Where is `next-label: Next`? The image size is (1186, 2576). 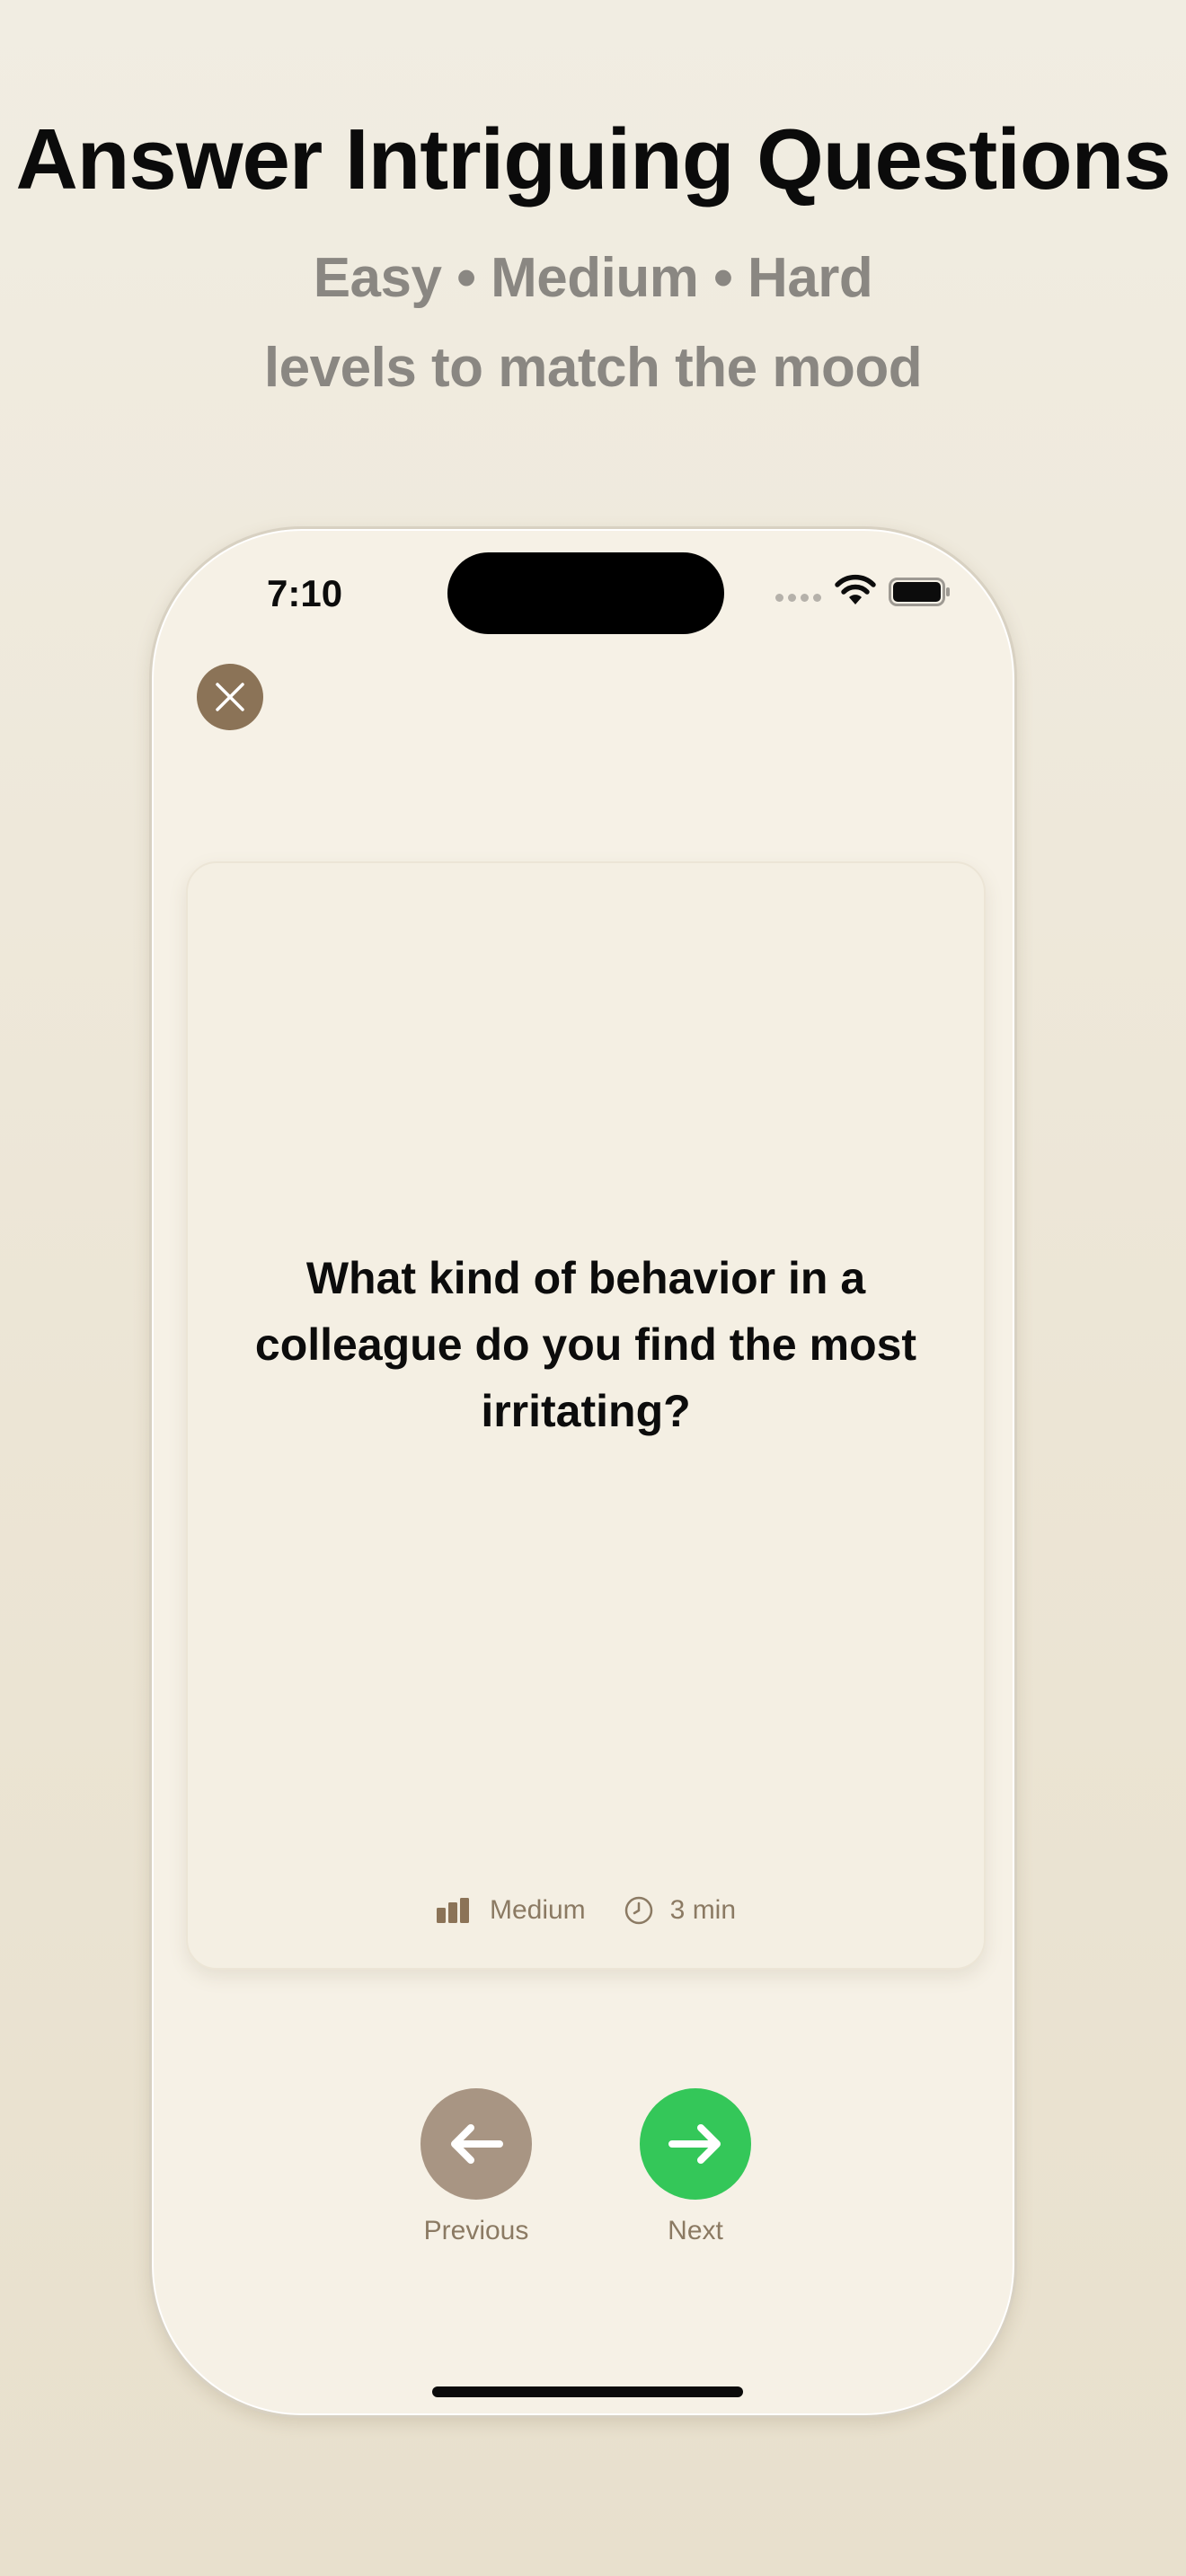 next-label: Next is located at coordinates (695, 2231).